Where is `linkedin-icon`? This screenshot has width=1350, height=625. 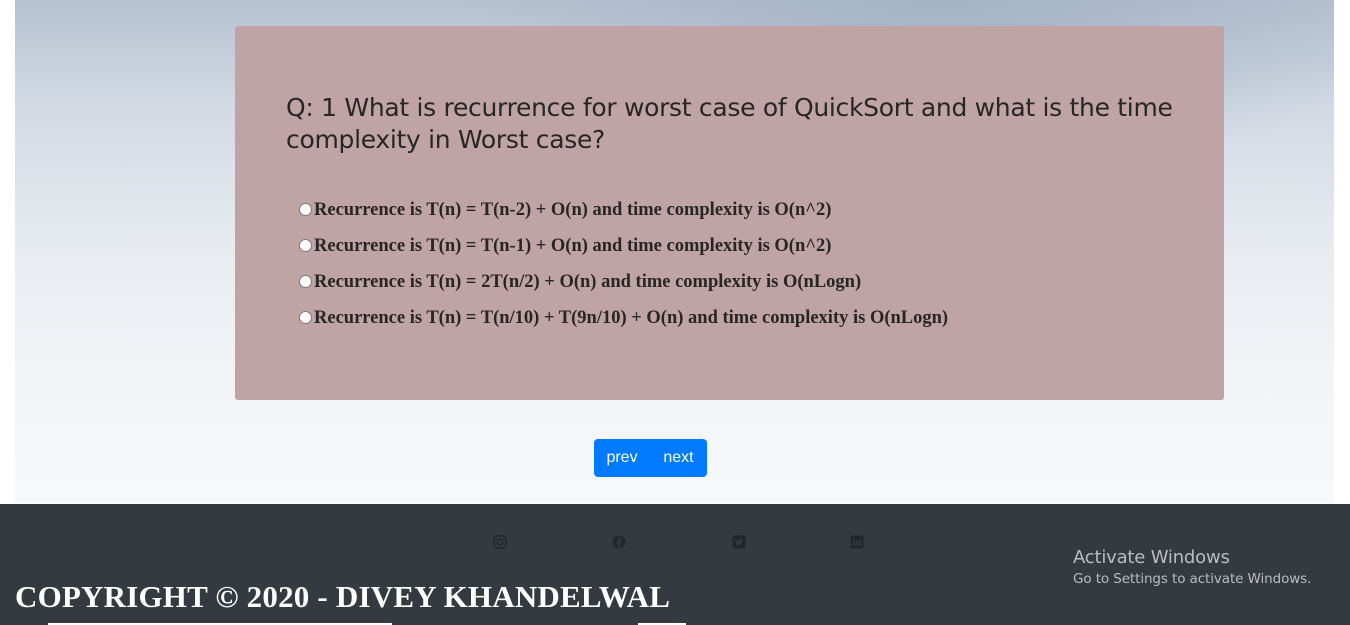
linkedin-icon is located at coordinates (857, 542).